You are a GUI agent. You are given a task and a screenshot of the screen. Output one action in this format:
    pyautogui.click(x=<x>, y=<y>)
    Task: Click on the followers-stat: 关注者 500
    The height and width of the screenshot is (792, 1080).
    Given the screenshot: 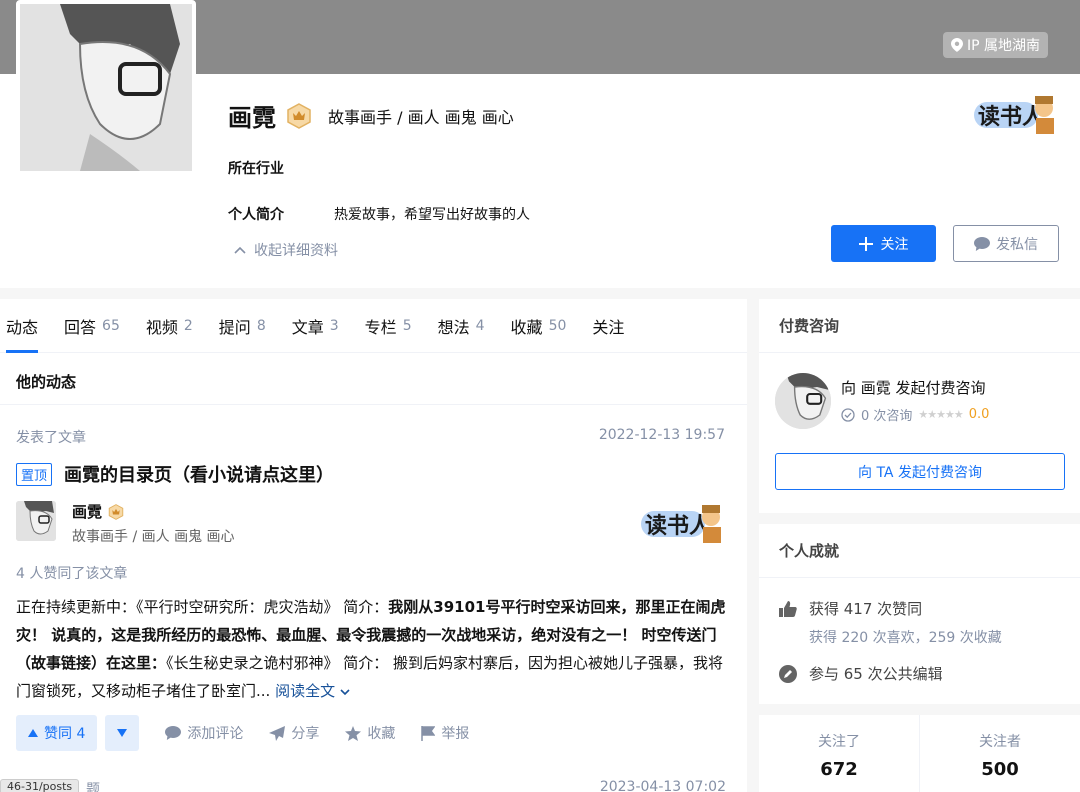 What is the action you would take?
    pyautogui.click(x=999, y=753)
    